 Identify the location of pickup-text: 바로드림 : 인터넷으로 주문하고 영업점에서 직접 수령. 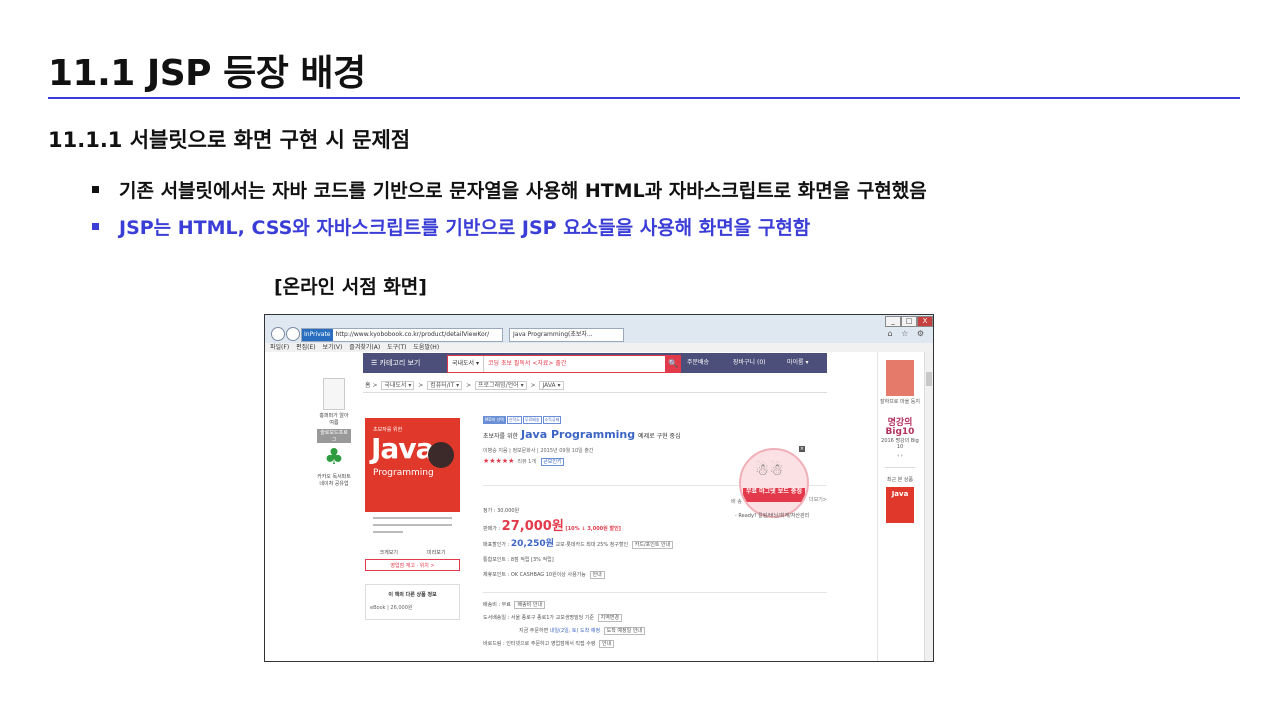
(539, 644).